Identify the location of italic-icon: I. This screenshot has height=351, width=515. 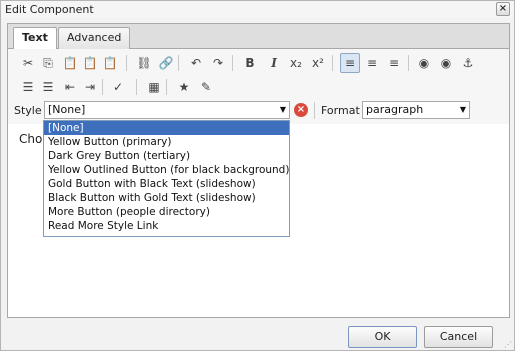
(274, 63).